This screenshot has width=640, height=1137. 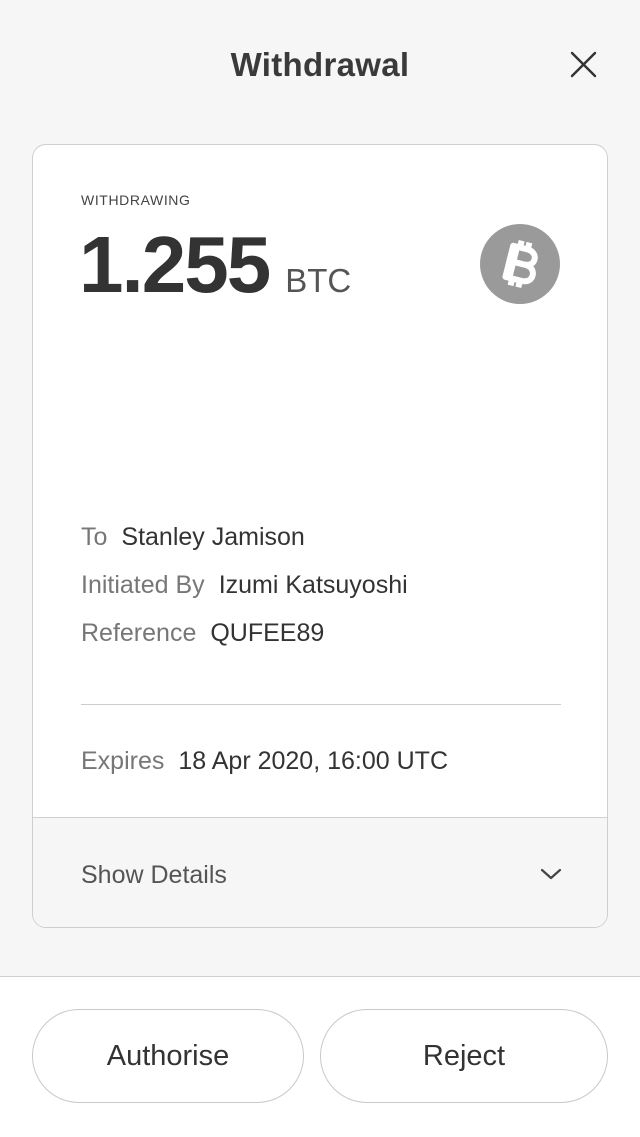 I want to click on chevron-down-icon, so click(x=551, y=874).